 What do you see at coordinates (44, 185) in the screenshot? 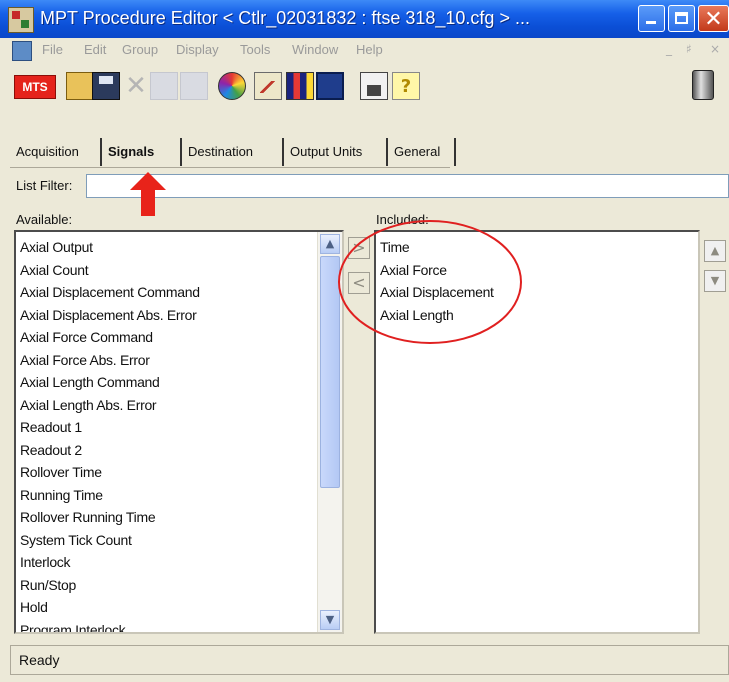
I see `list-filter-label: List Filter:` at bounding box center [44, 185].